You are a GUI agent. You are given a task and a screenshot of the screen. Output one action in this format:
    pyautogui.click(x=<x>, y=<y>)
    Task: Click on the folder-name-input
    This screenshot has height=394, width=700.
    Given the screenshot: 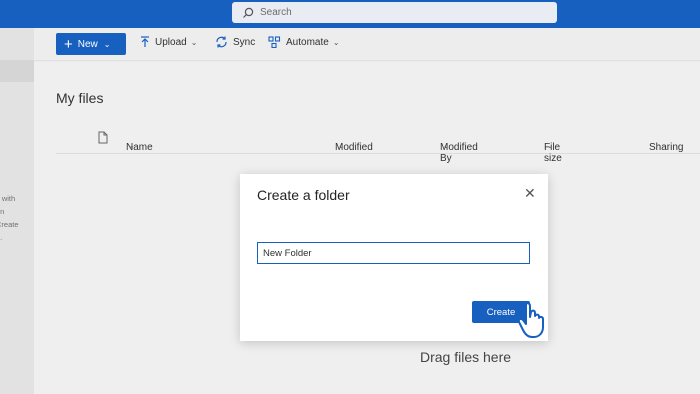 What is the action you would take?
    pyautogui.click(x=393, y=253)
    